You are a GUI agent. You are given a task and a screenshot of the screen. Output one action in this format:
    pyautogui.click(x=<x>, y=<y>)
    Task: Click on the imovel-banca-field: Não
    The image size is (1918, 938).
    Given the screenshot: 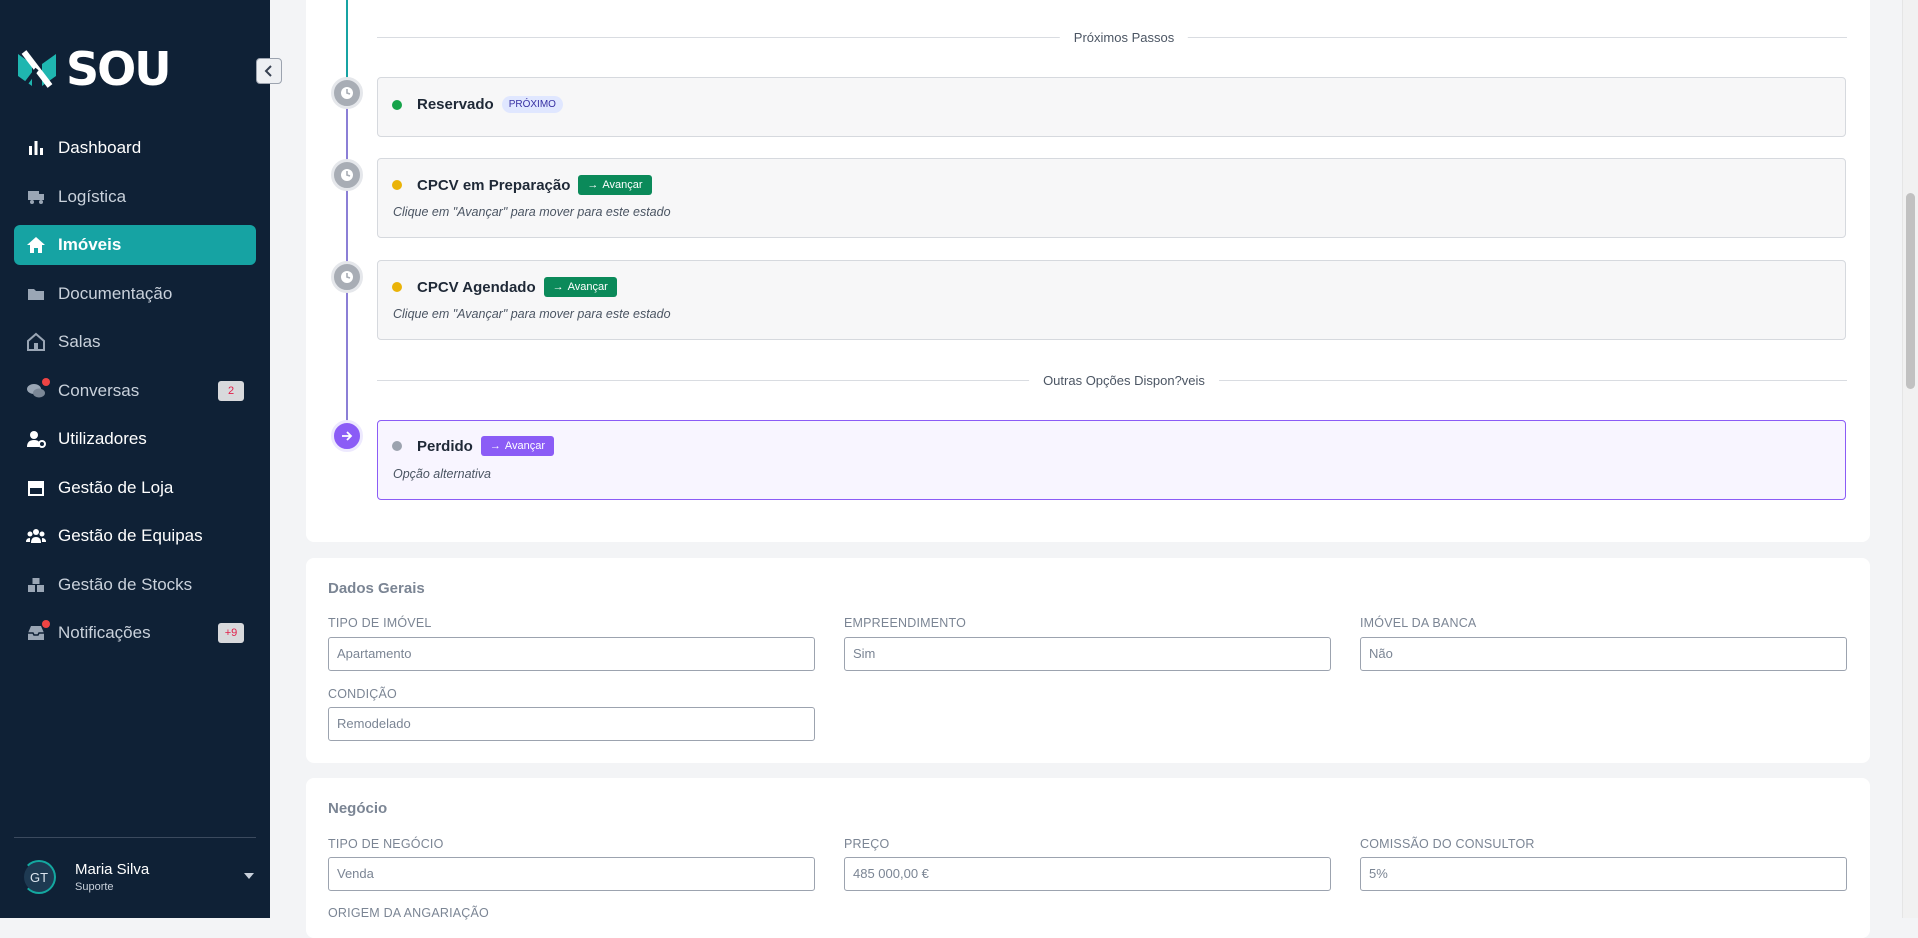 What is the action you would take?
    pyautogui.click(x=1603, y=654)
    